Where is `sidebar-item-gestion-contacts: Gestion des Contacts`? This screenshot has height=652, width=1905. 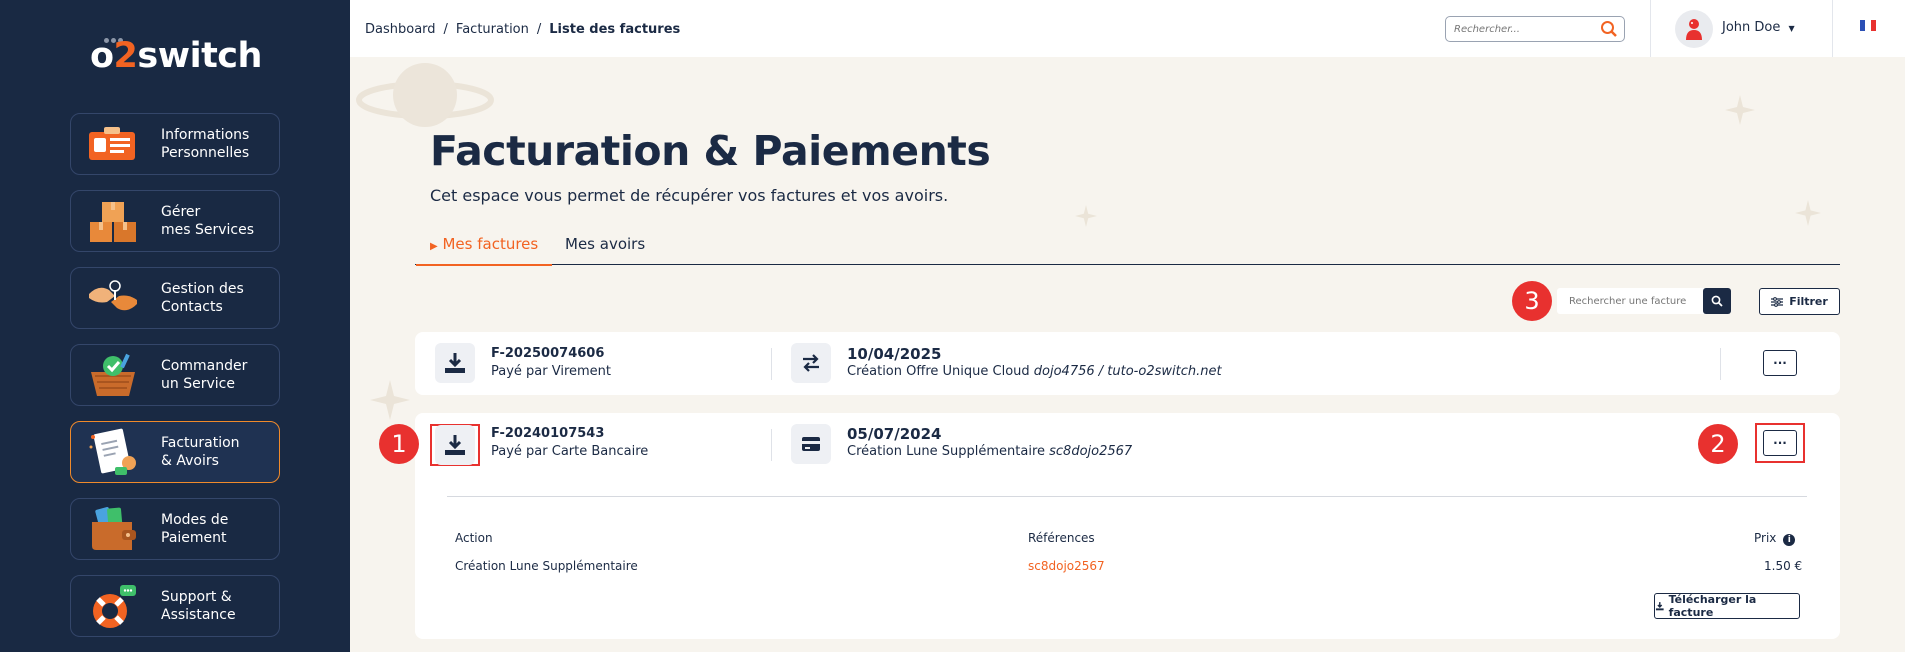
sidebar-item-gestion-contacts: Gestion des Contacts is located at coordinates (175, 298).